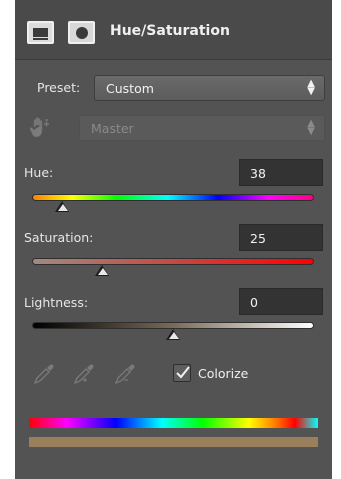 The height and width of the screenshot is (479, 341). I want to click on panel-title: Hue/Saturation, so click(170, 31).